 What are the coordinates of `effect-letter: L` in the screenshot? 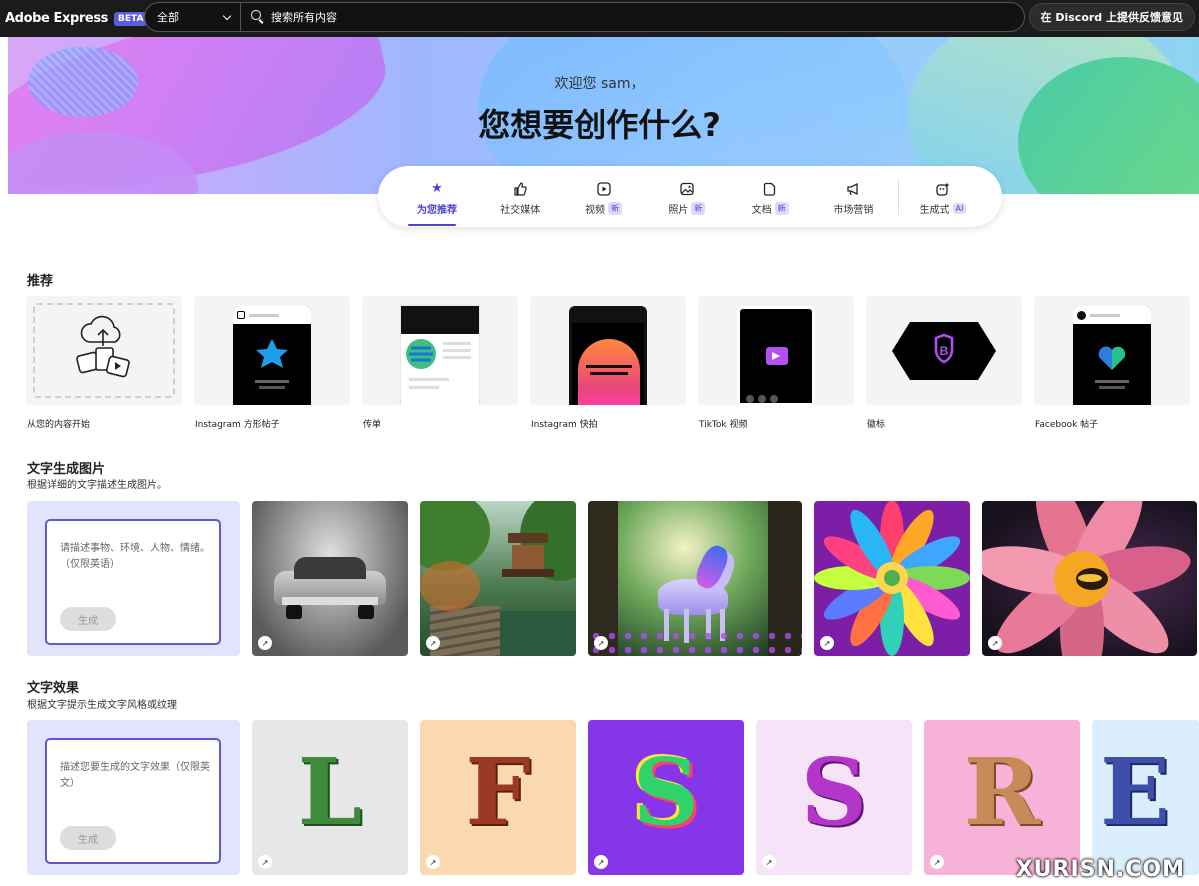 It's located at (330, 792).